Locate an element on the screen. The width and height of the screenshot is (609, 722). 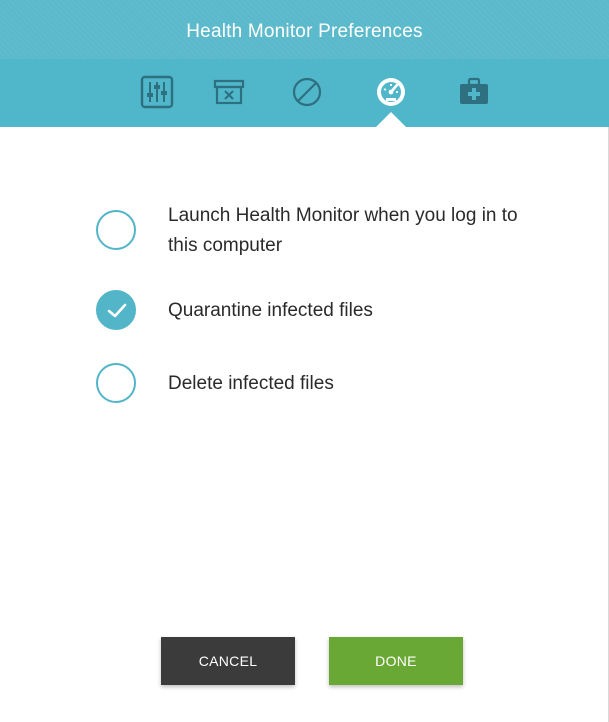
done-button: DONE is located at coordinates (396, 661).